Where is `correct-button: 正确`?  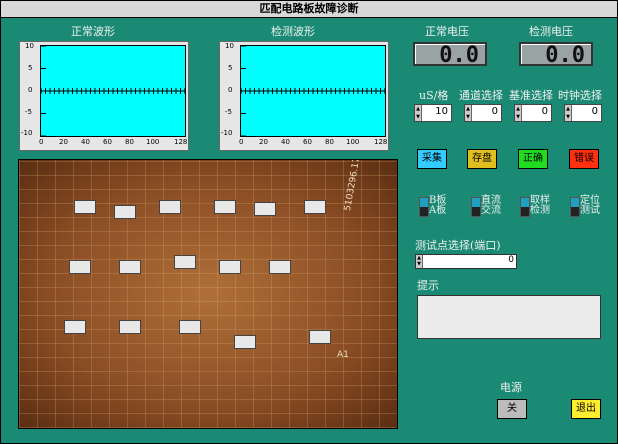
correct-button: 正确 is located at coordinates (533, 159).